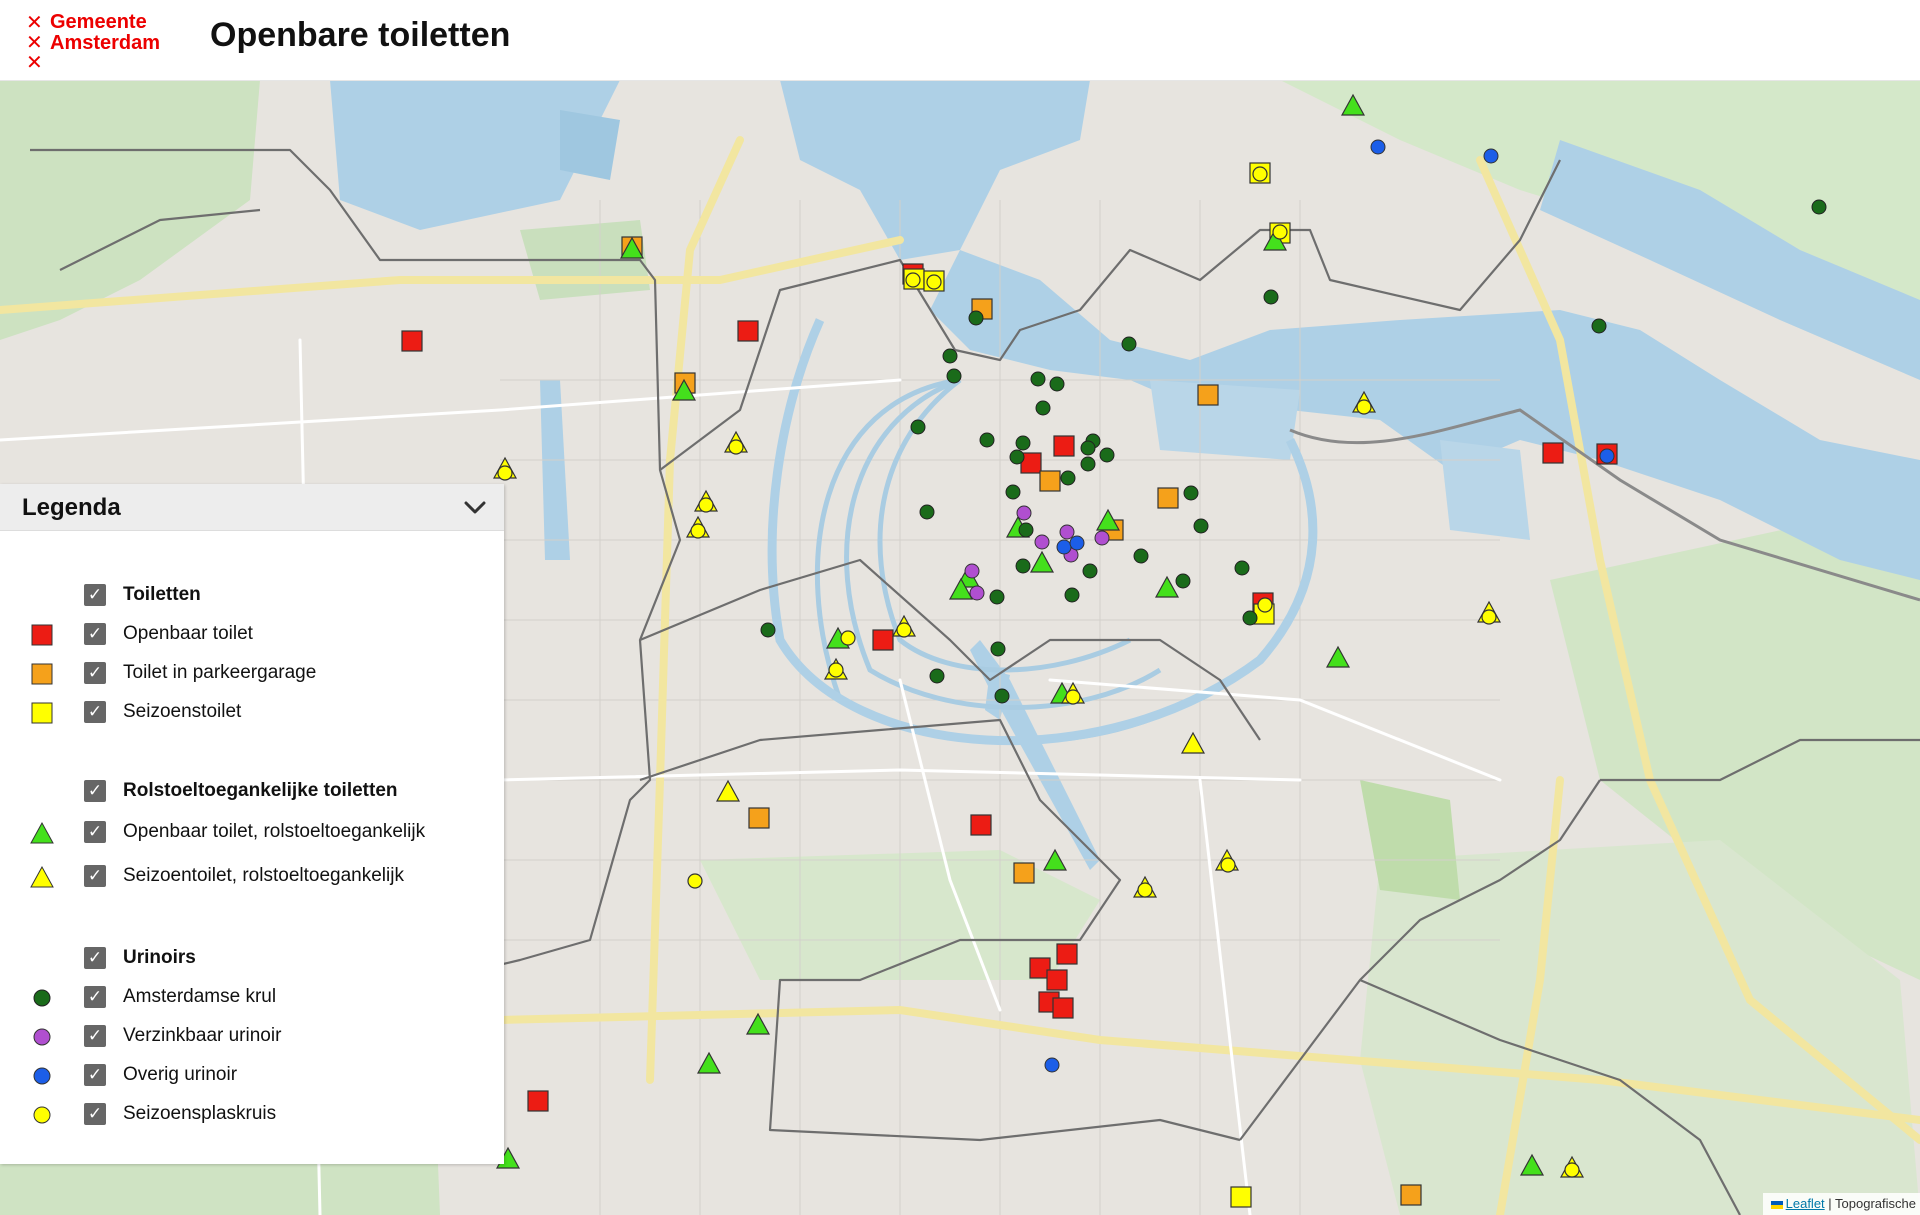 This screenshot has width=1920, height=1215. Describe the element at coordinates (252, 1115) in the screenshot. I see `legend-item-seizoensplaskruis: ✓ Seizoensplaskruis` at that location.